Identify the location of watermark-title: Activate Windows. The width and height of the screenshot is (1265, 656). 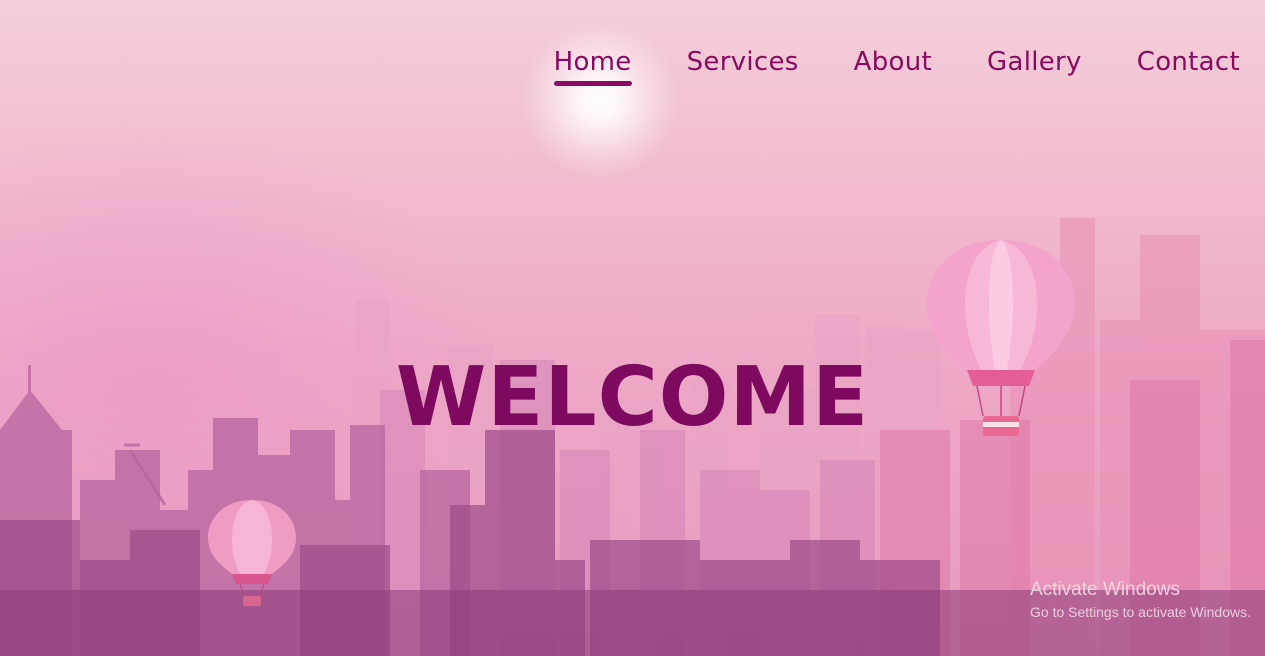
(1105, 589).